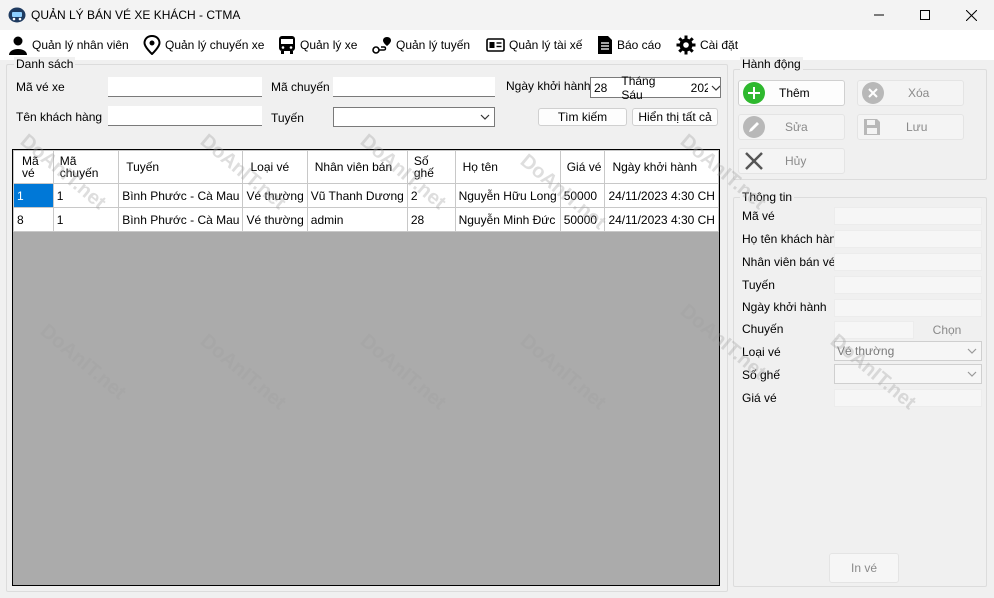  I want to click on customer-name-input, so click(185, 116).